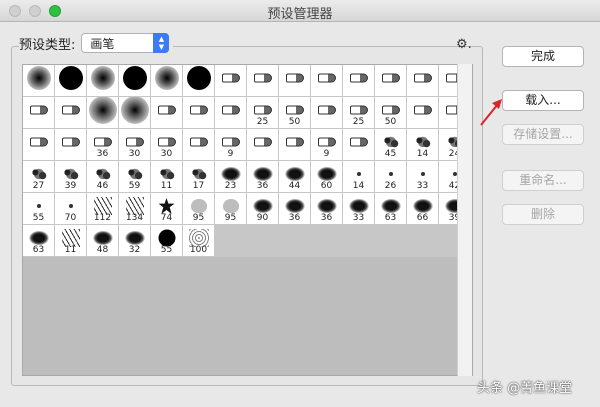  Describe the element at coordinates (166, 186) in the screenshot. I see `brush-size-label: 11` at that location.